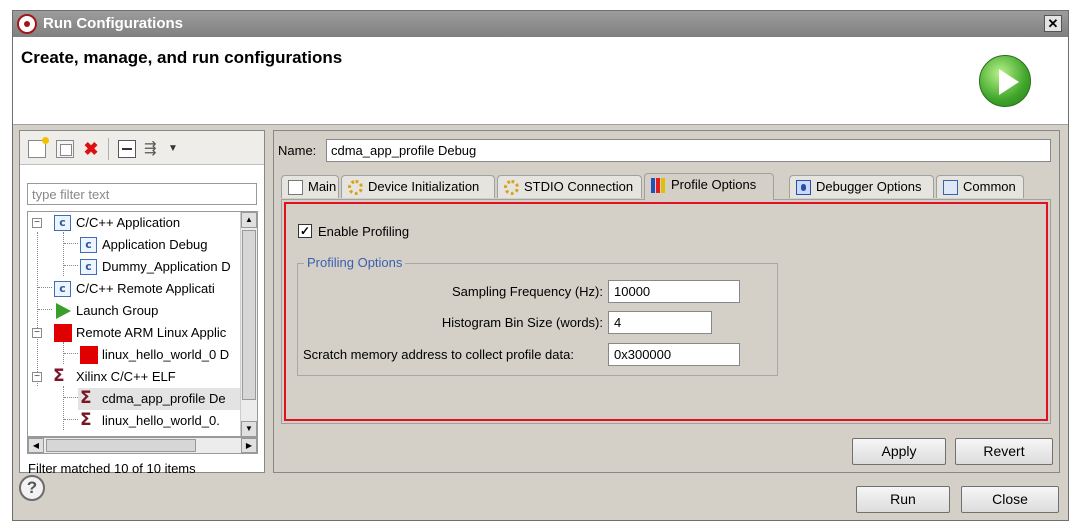  I want to click on tree-item-label: Xilinx C/C++ ELF, so click(126, 376).